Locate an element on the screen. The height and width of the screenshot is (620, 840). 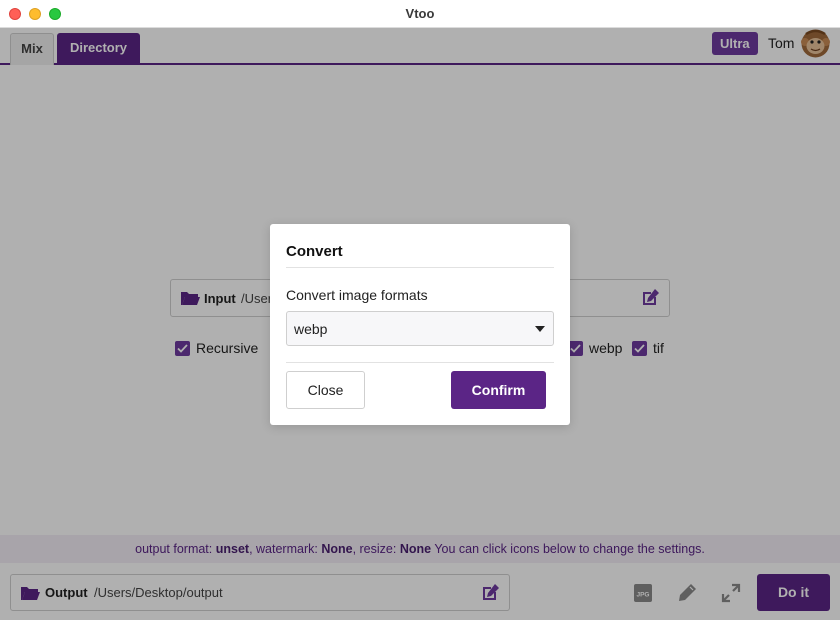
close-button: Close is located at coordinates (325, 390).